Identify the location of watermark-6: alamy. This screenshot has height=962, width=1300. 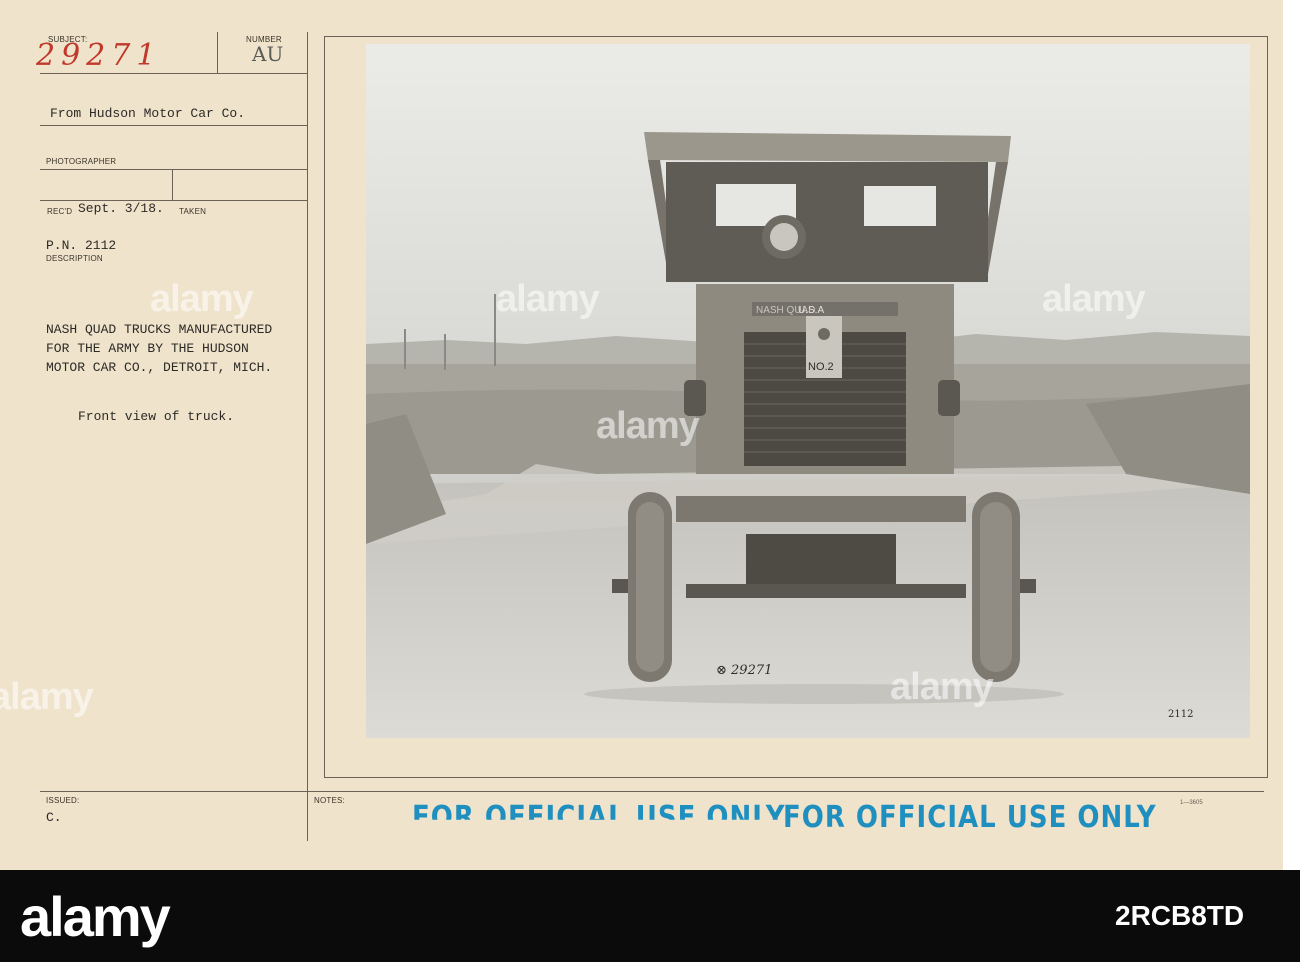
(942, 687).